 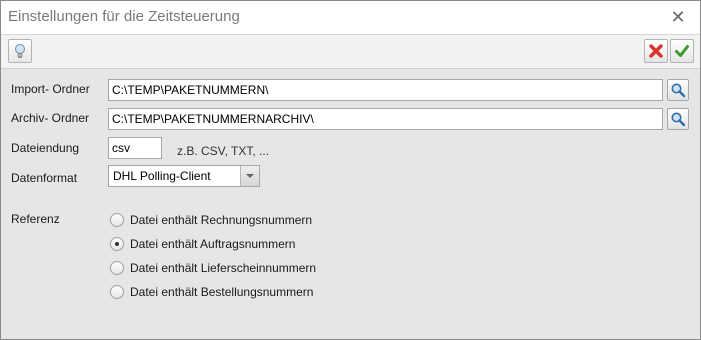 What do you see at coordinates (162, 176) in the screenshot?
I see `data-format-value: DHL Polling-Client` at bounding box center [162, 176].